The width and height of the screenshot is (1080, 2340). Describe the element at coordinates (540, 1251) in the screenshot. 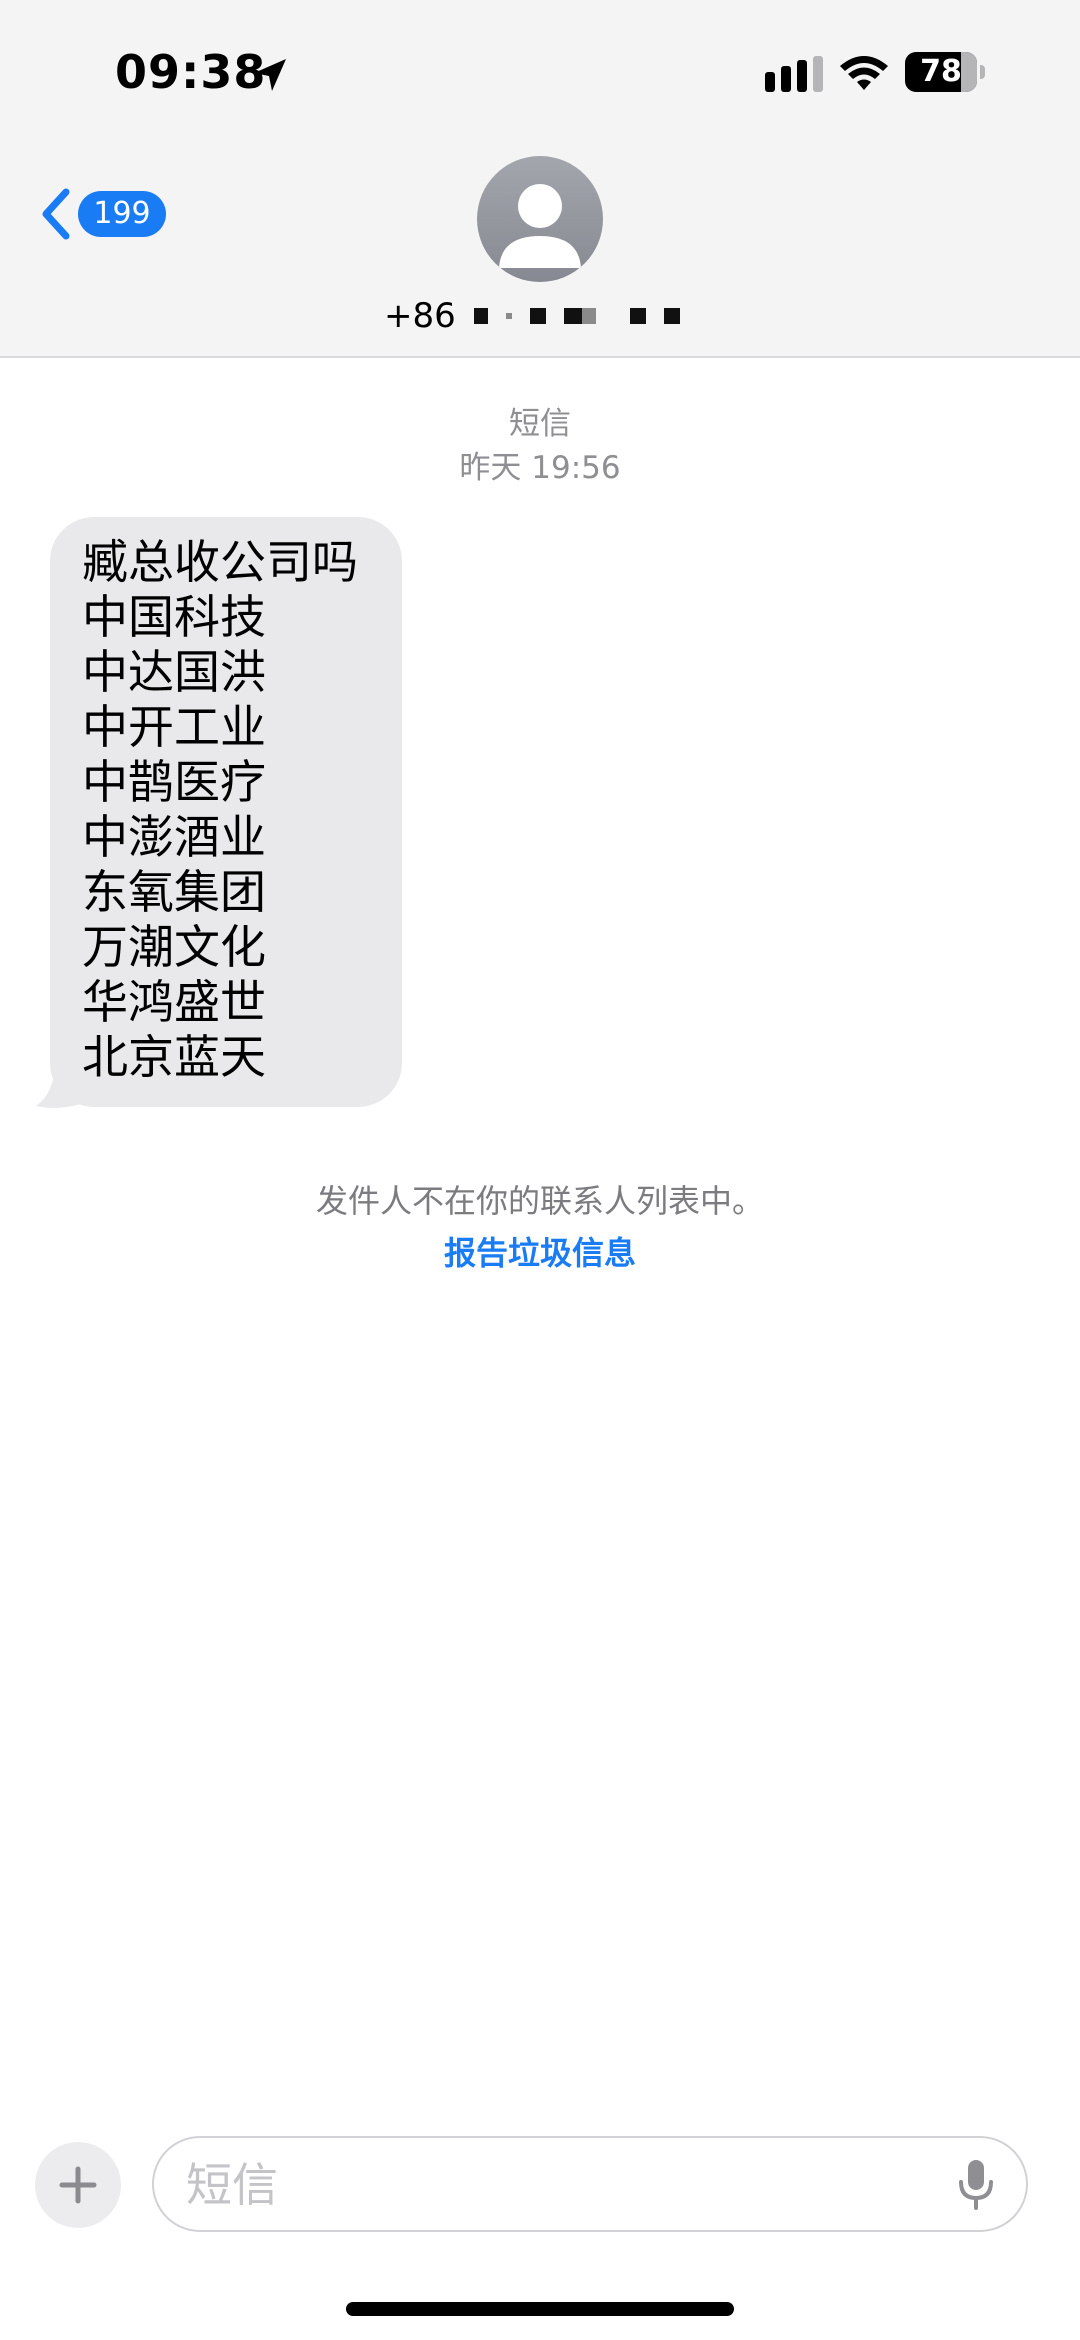

I see `report-junk-link: 报告垃圾信息` at that location.